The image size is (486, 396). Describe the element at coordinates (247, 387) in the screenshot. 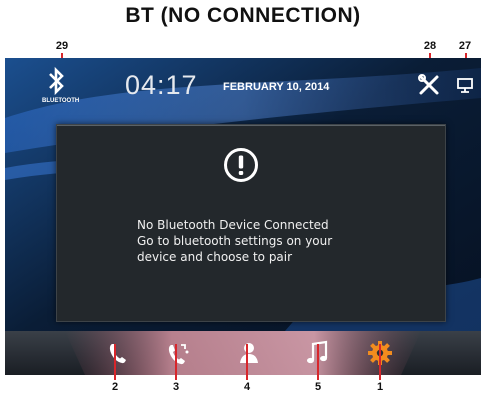

I see `callout-contacts: 4` at that location.